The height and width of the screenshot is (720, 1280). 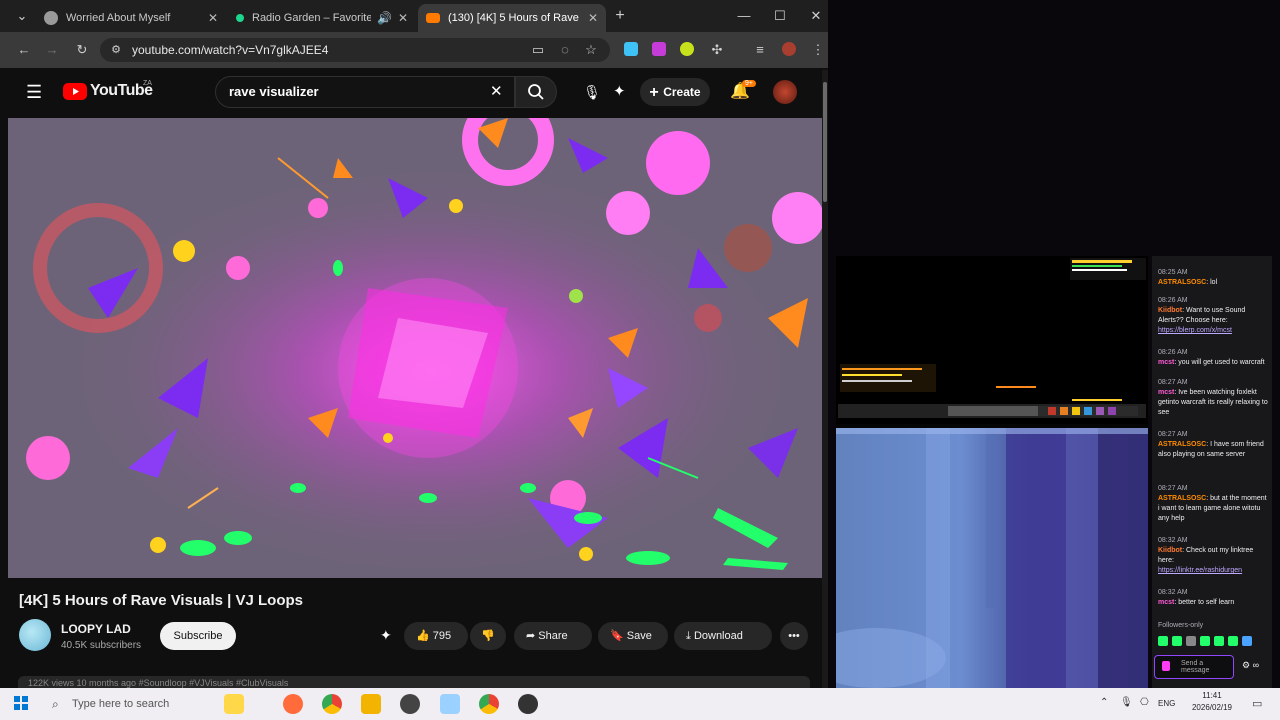 What do you see at coordinates (565, 50) in the screenshot?
I see `eye-off-icon: ◌` at bounding box center [565, 50].